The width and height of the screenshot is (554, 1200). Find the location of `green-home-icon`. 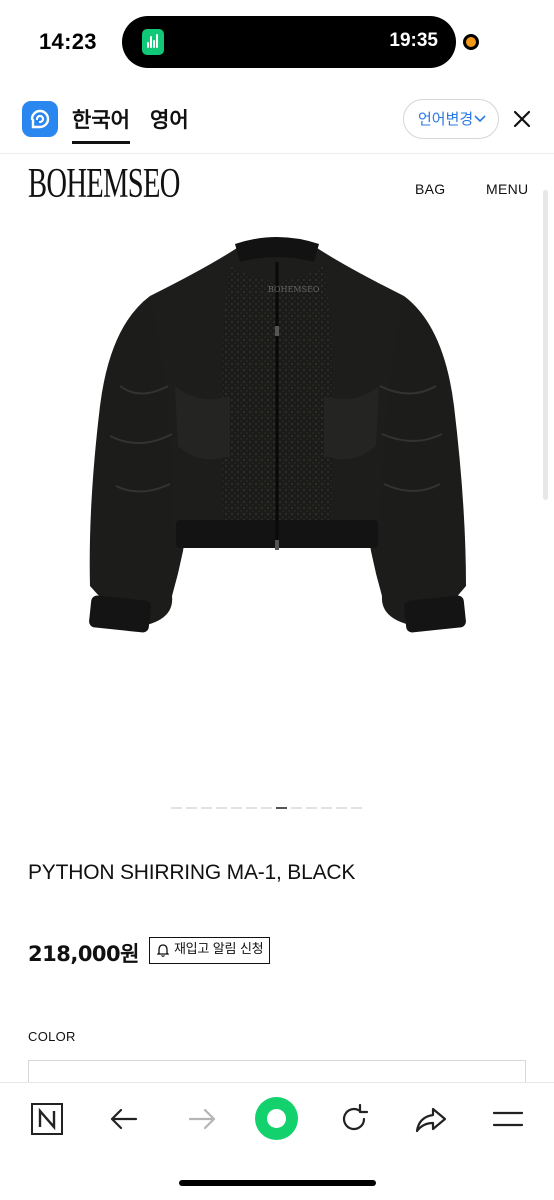

green-home-icon is located at coordinates (276, 1118).